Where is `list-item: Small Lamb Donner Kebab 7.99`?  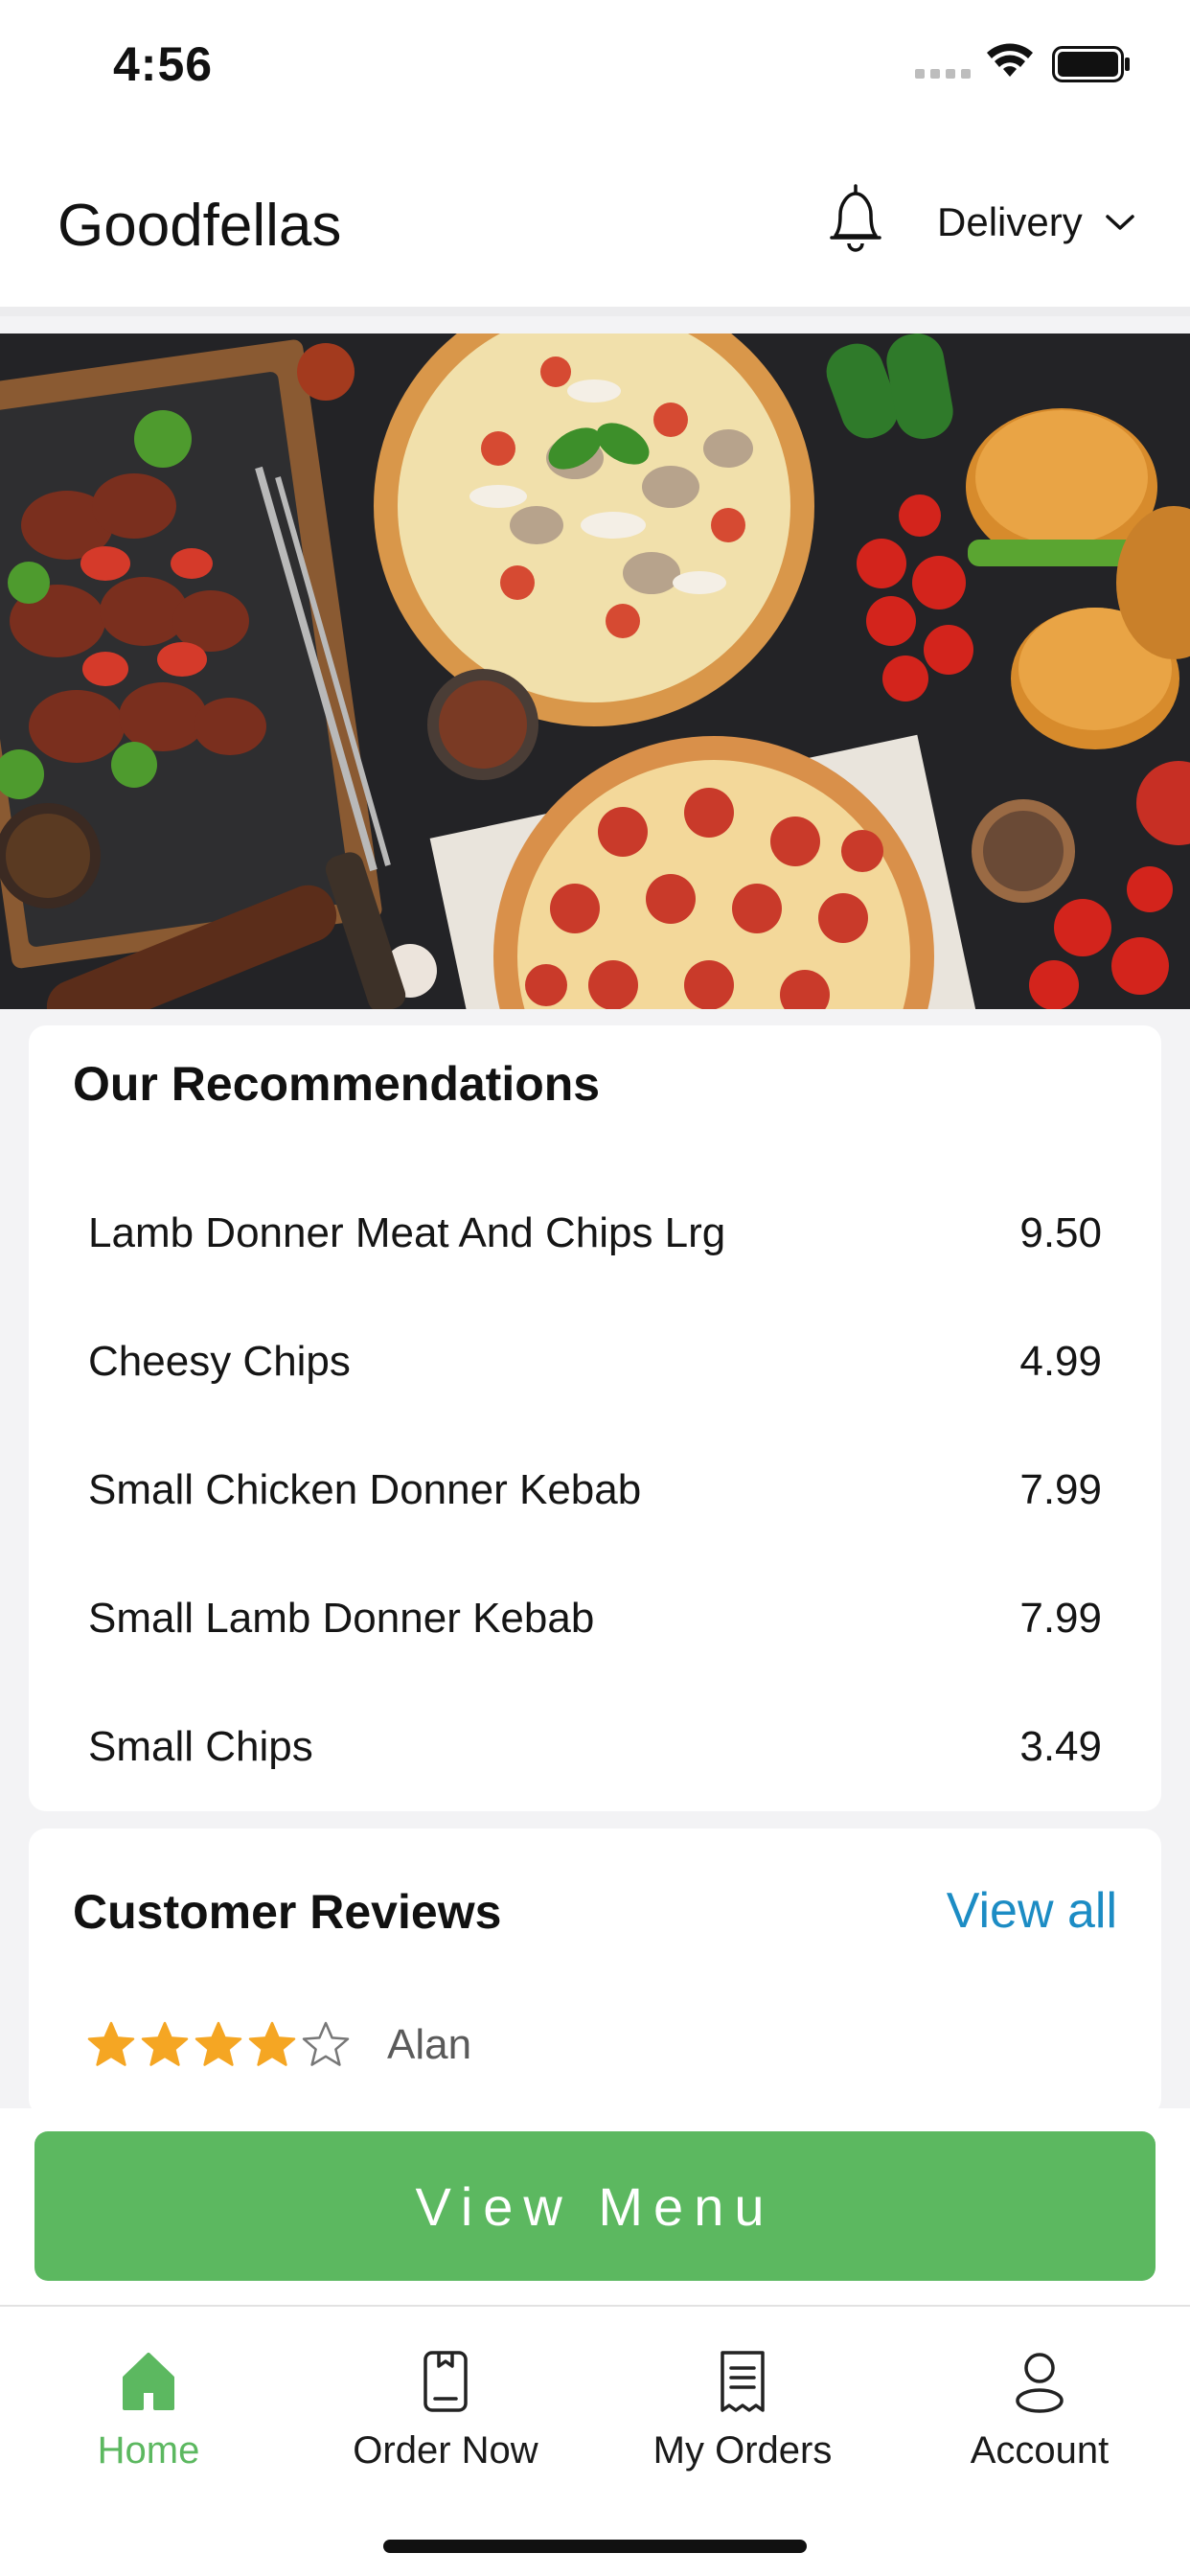 list-item: Small Lamb Donner Kebab 7.99 is located at coordinates (595, 1618).